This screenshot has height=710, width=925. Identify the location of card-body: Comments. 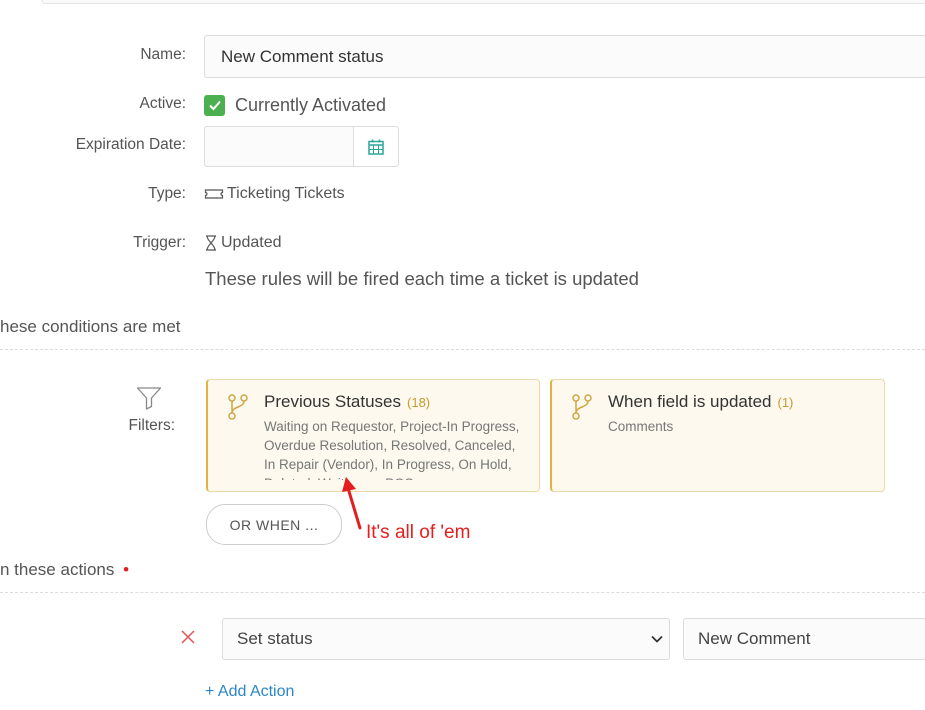
(641, 426).